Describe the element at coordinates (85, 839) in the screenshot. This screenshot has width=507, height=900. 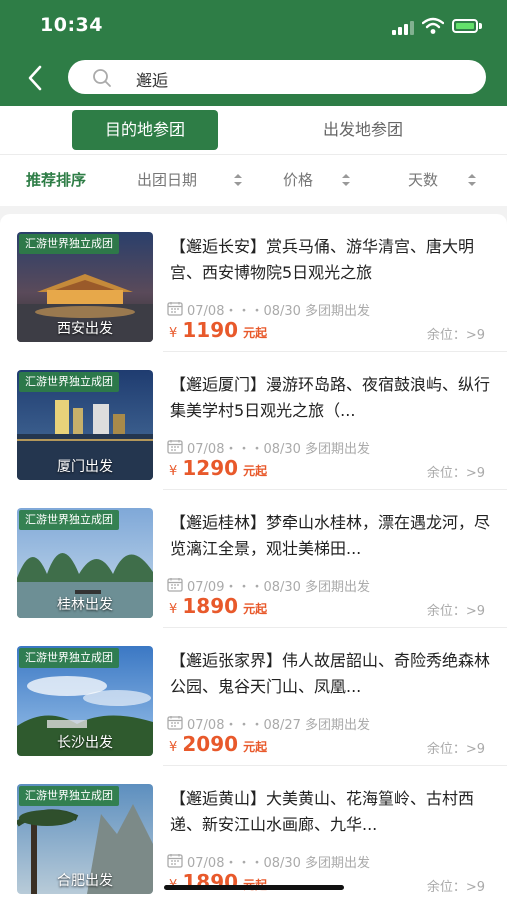
I see `product-thumbnail: 汇游世界独立成团 合肥出发` at that location.